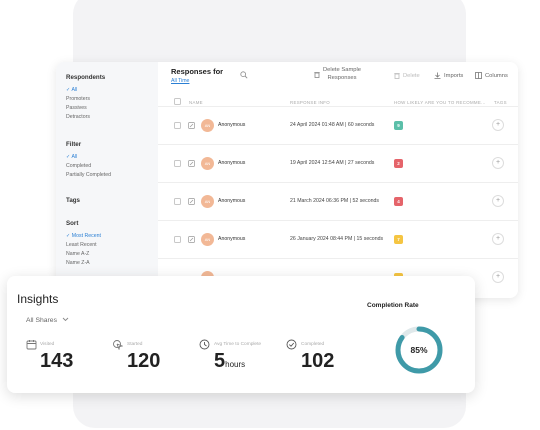 The width and height of the screenshot is (540, 430). What do you see at coordinates (204, 344) in the screenshot?
I see `clock-icon` at bounding box center [204, 344].